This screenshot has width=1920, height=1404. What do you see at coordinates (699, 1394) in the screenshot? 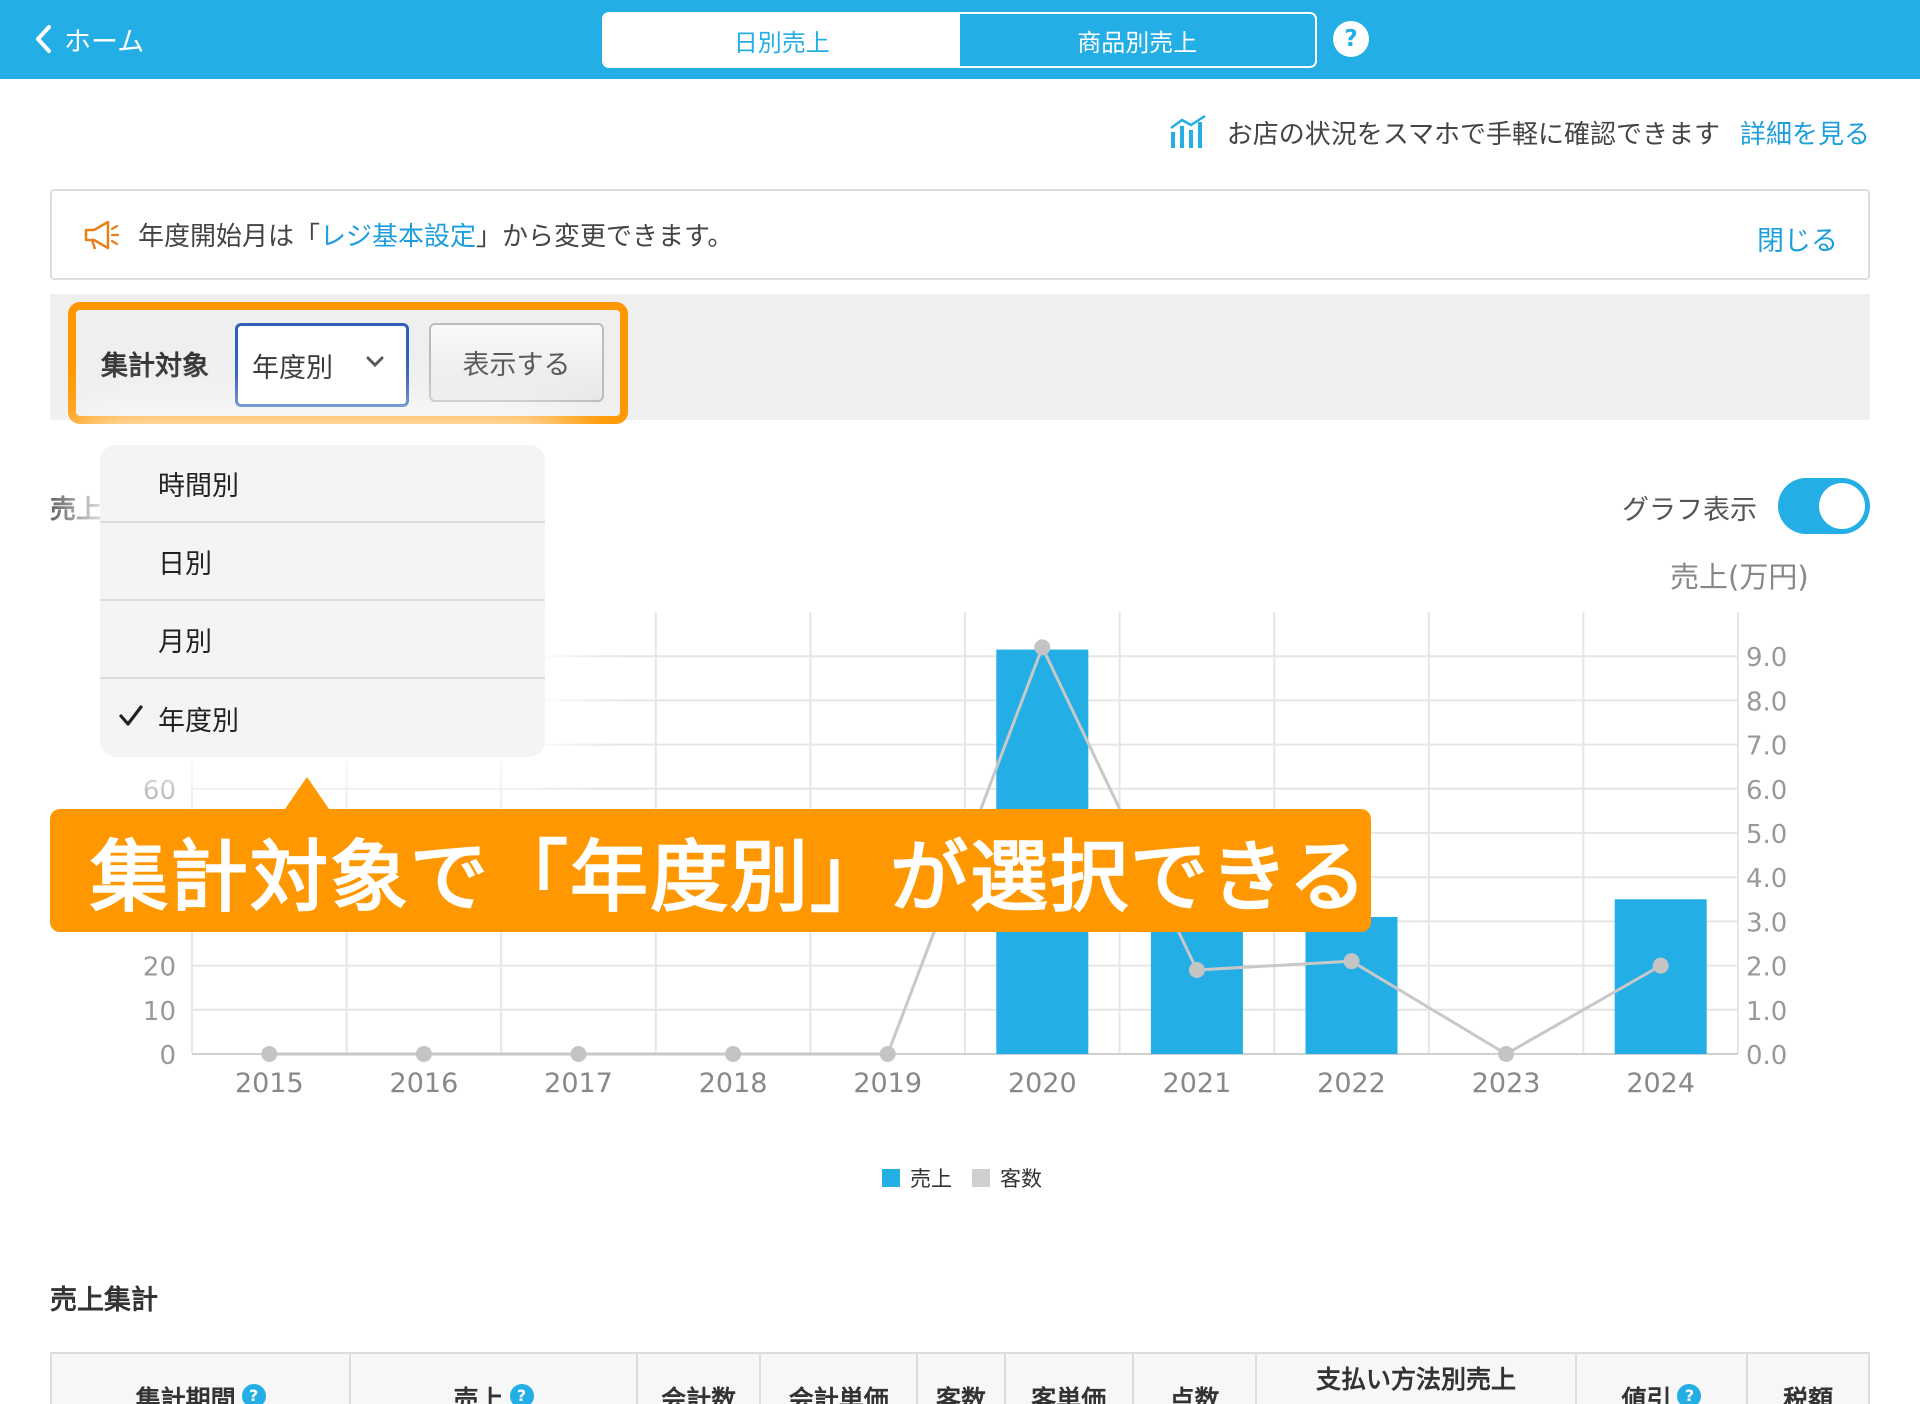
I see `table-header-label: 会計数` at bounding box center [699, 1394].